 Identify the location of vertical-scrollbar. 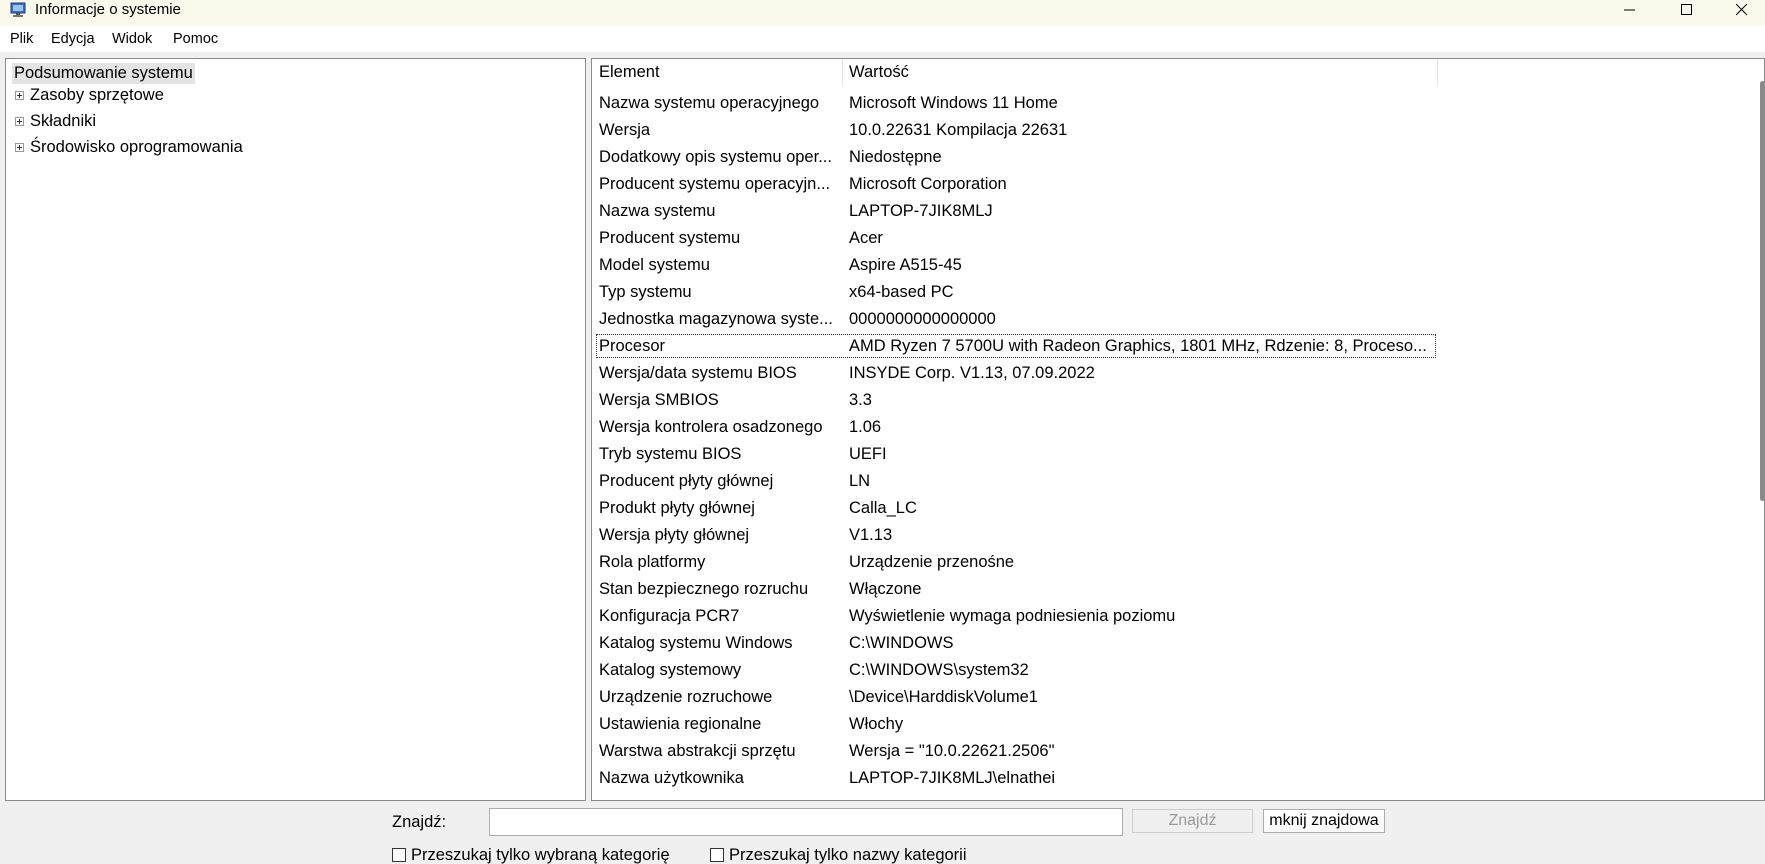
(1761, 429).